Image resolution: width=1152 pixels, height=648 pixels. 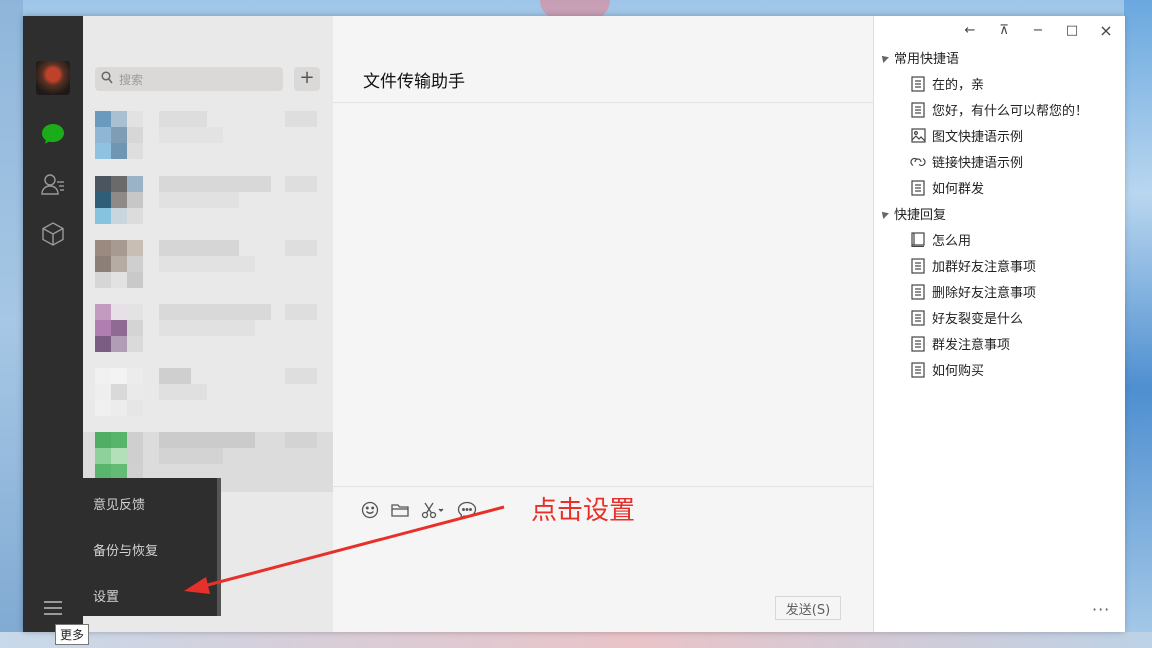 I want to click on menu-hamburger-icon, so click(x=53, y=608).